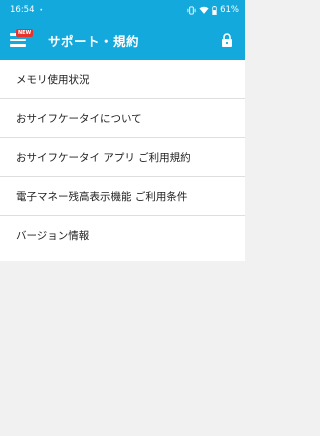 The height and width of the screenshot is (436, 320). I want to click on battery-icon, so click(214, 10).